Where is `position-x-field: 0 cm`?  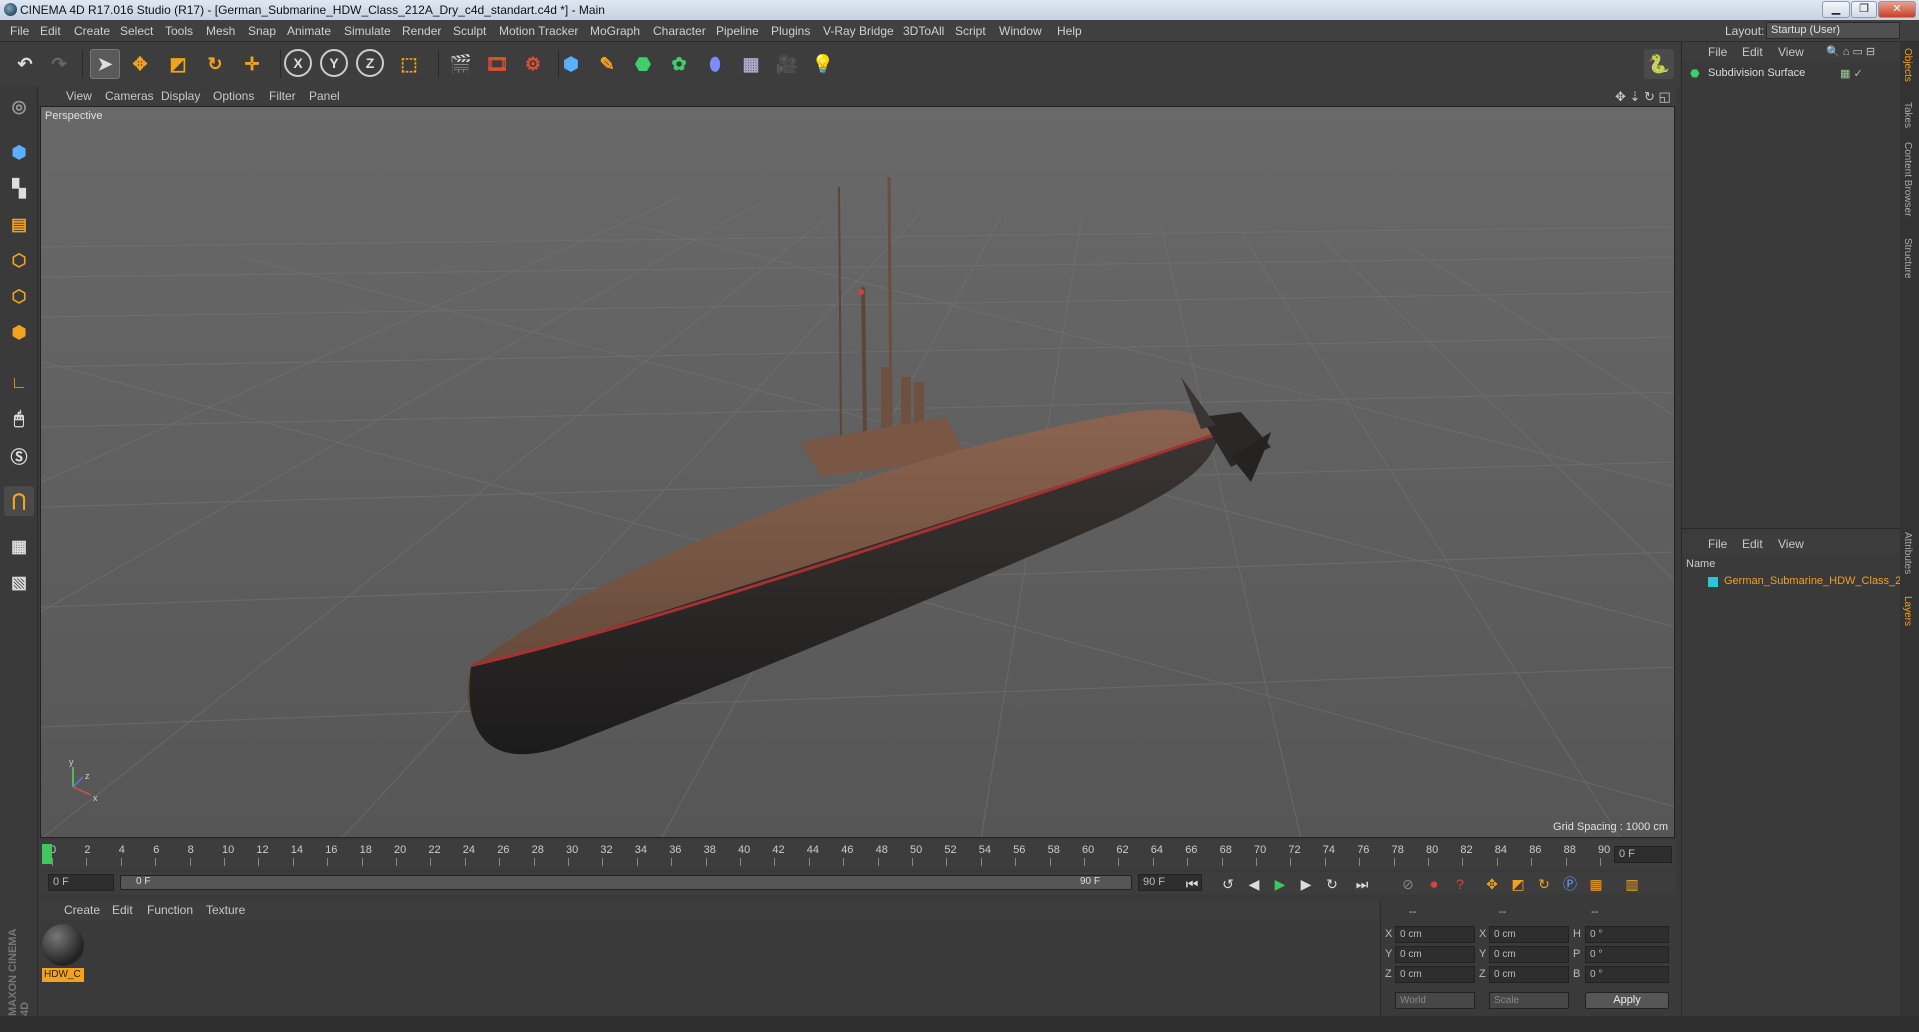 position-x-field: 0 cm is located at coordinates (1435, 934).